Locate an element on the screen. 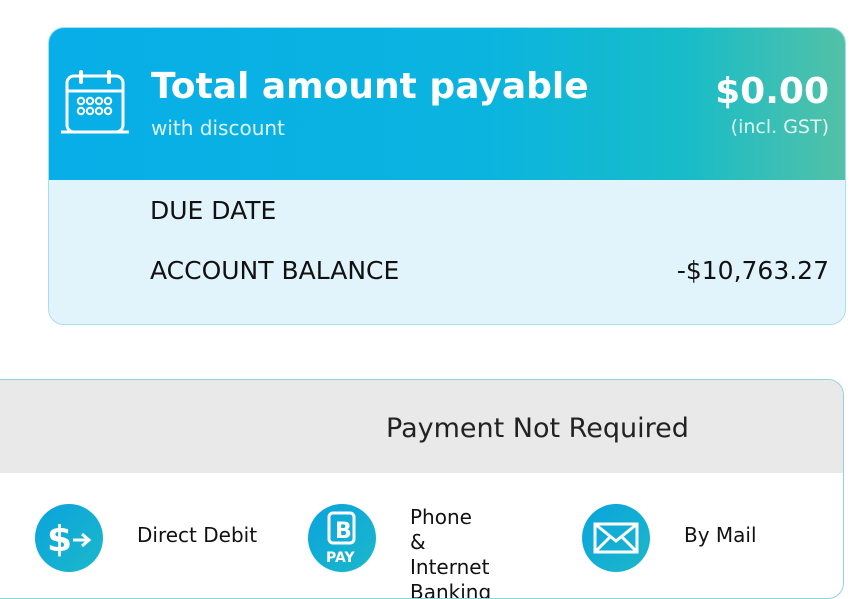 The image size is (862, 599). svg-text: B is located at coordinates (343, 531).